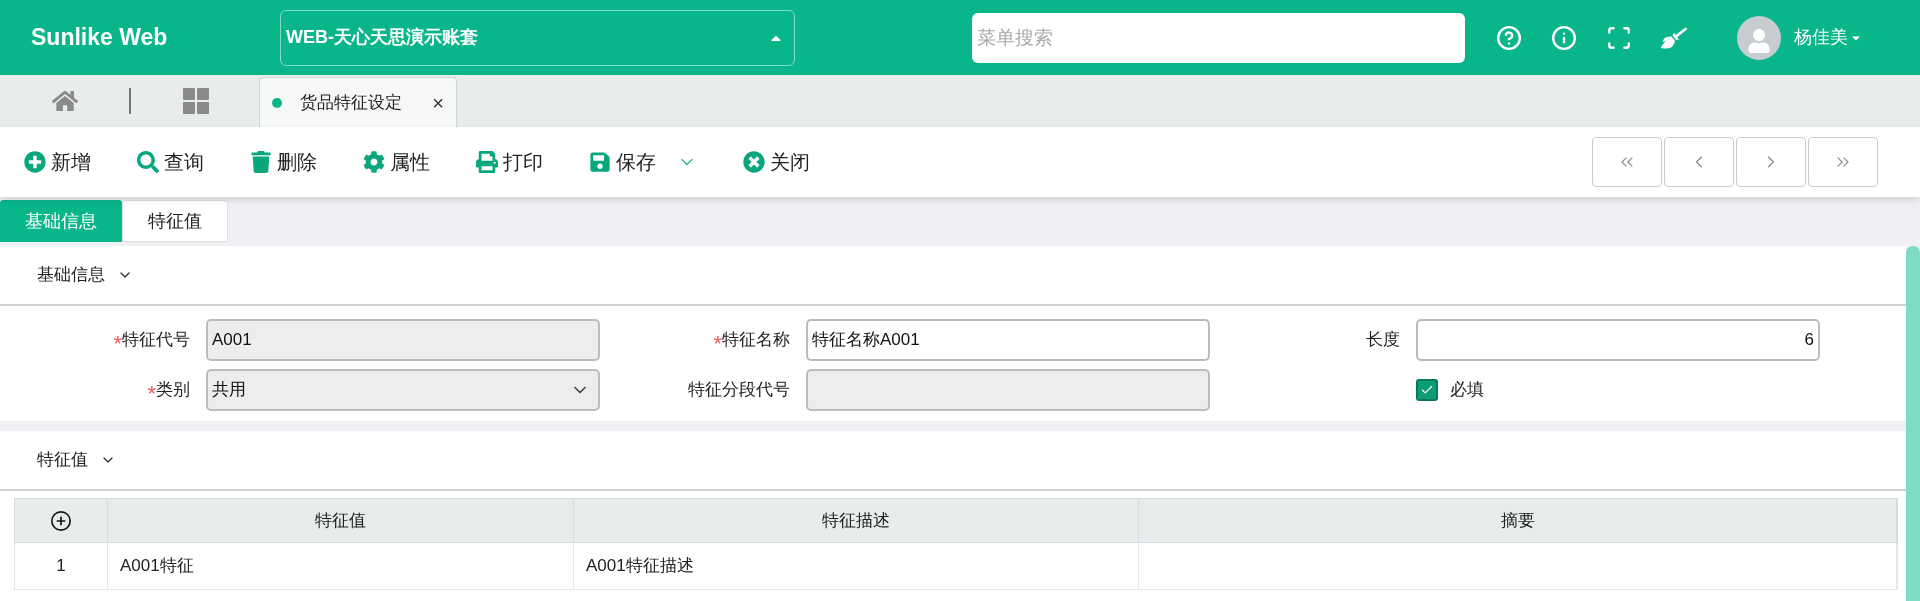 The image size is (1920, 601). I want to click on home-icon, so click(65, 101).